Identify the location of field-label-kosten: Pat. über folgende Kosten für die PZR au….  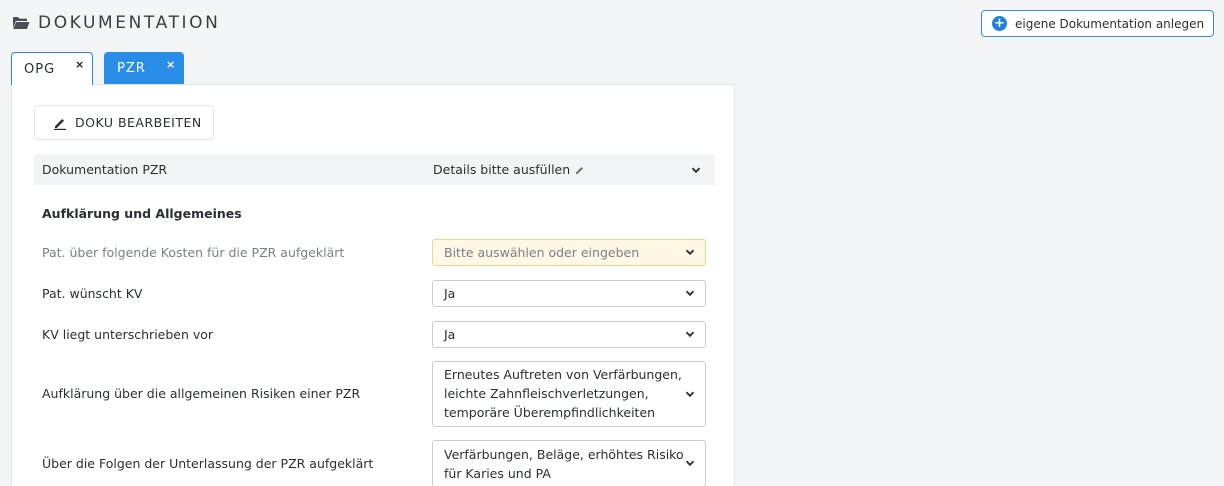
(193, 252).